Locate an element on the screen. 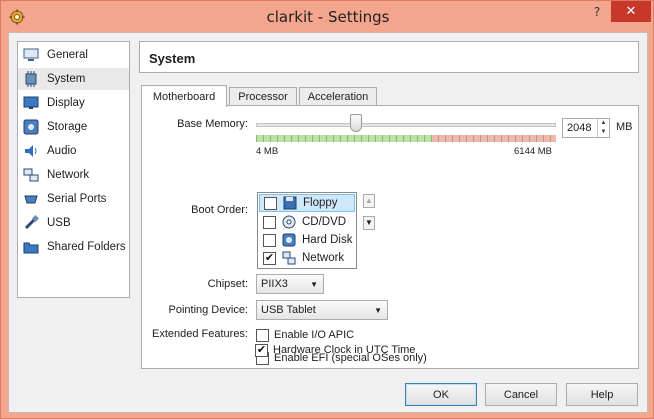 The width and height of the screenshot is (654, 419). memory-slider-ticks is located at coordinates (406, 138).